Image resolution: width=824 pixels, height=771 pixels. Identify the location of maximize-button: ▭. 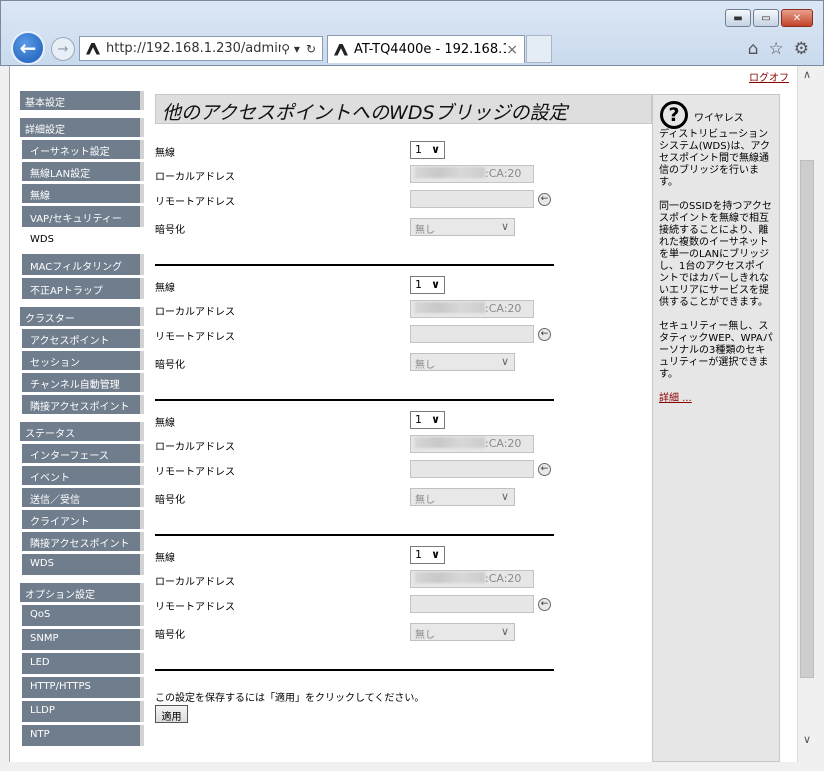
(766, 18).